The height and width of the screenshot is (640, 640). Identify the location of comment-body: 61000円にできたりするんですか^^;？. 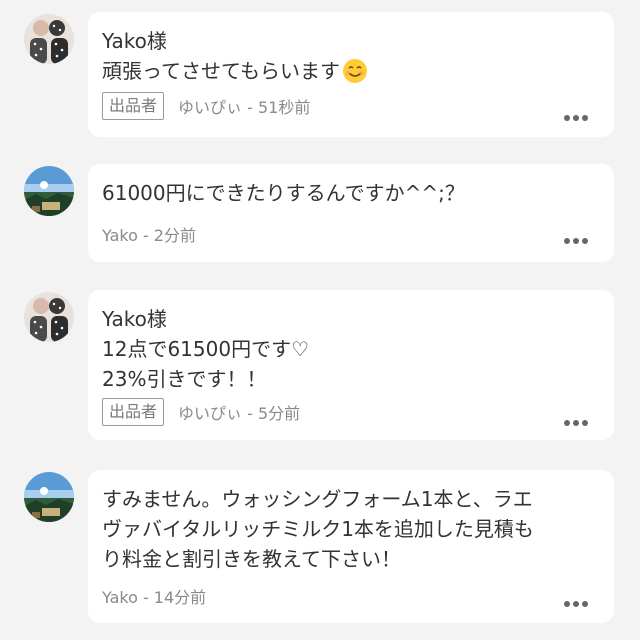
(283, 193).